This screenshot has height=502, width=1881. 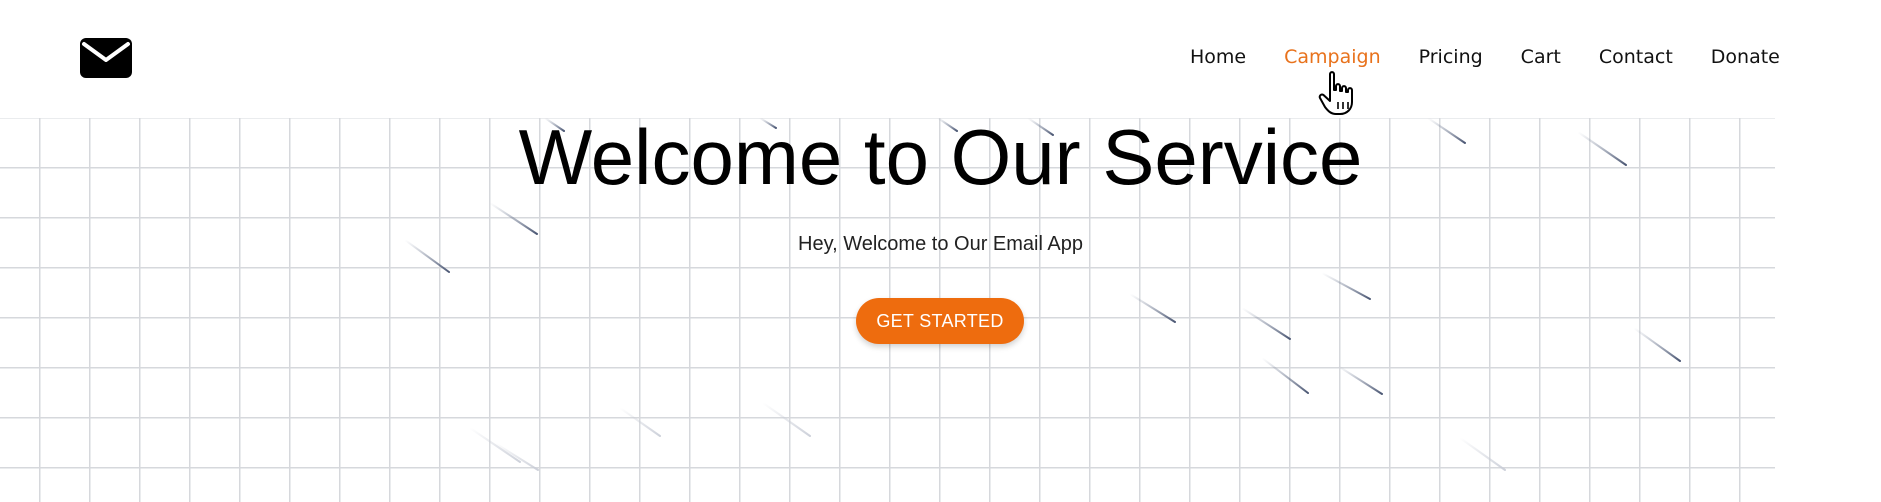 I want to click on nav-link-home: Home, so click(x=1218, y=57).